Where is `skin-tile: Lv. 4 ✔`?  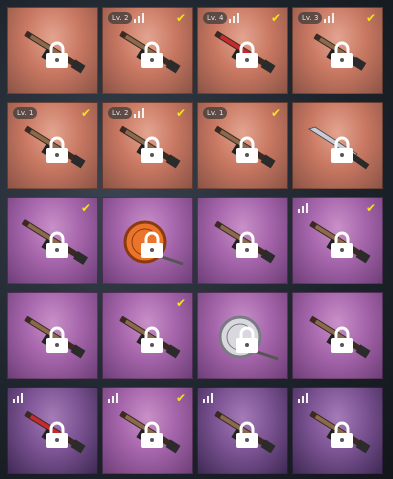 skin-tile: Lv. 4 ✔ is located at coordinates (242, 50).